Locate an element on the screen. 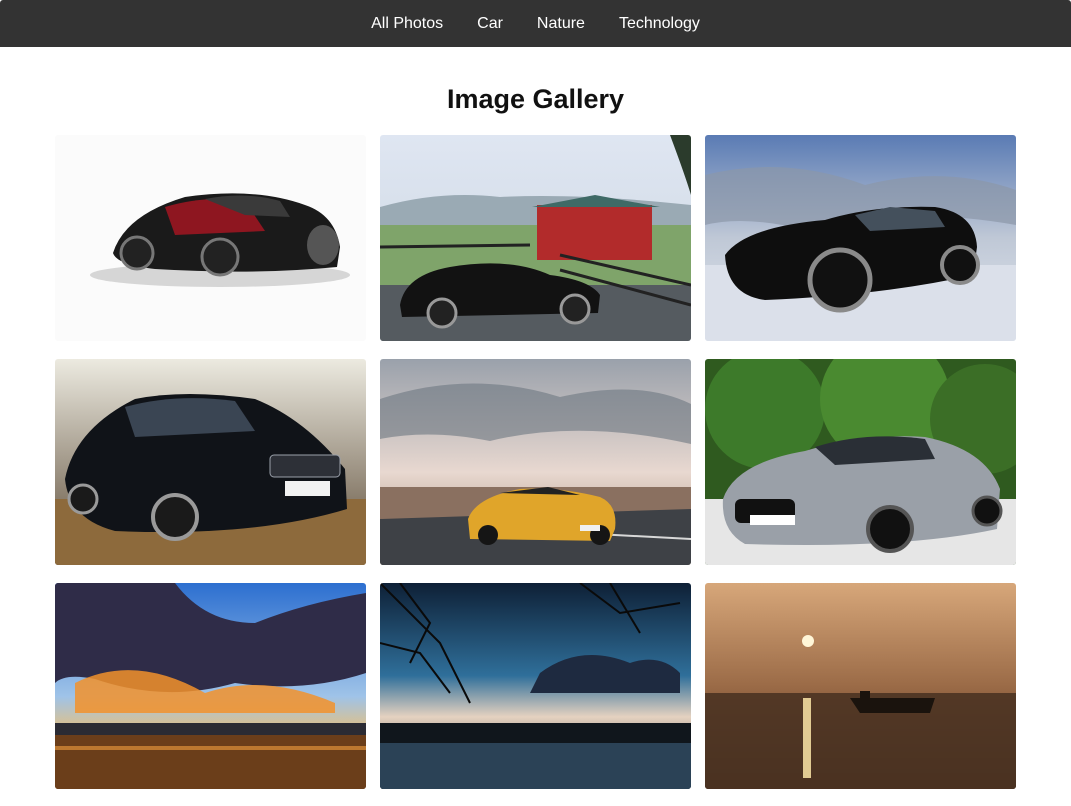  gallery-image-black-audi is located at coordinates (210, 462).